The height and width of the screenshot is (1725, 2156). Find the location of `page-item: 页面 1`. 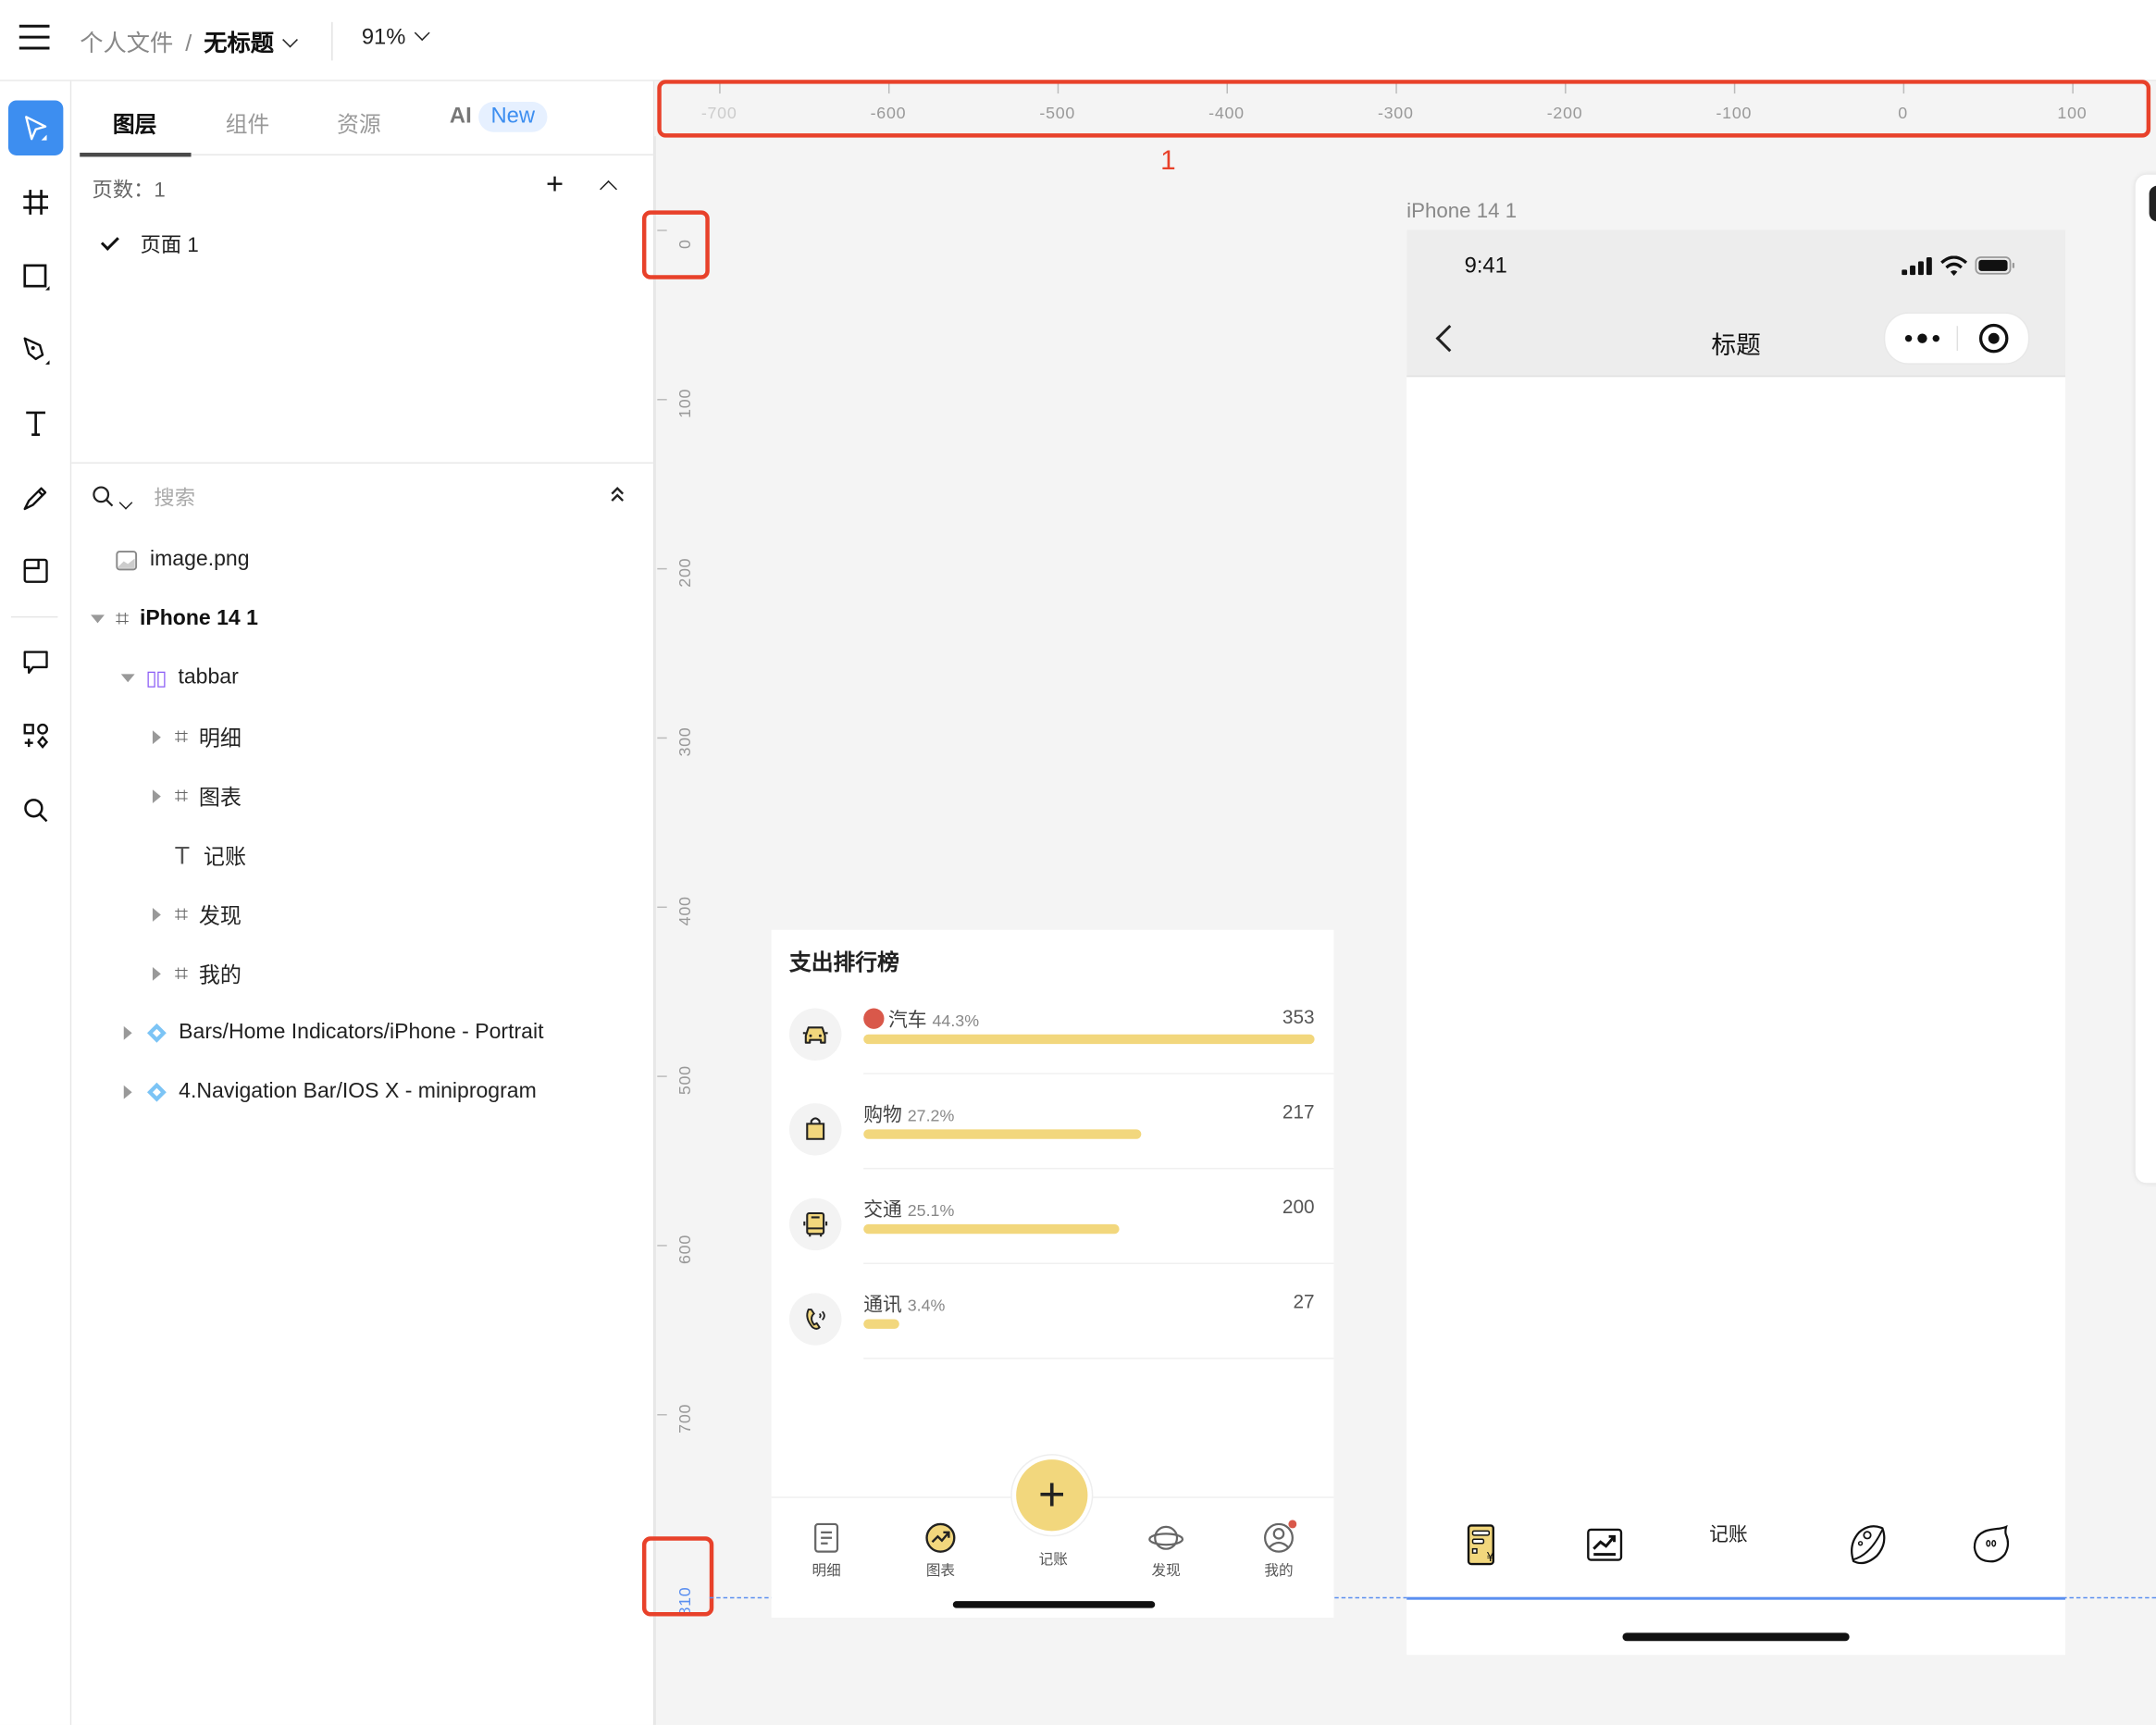

page-item: 页面 1 is located at coordinates (149, 244).